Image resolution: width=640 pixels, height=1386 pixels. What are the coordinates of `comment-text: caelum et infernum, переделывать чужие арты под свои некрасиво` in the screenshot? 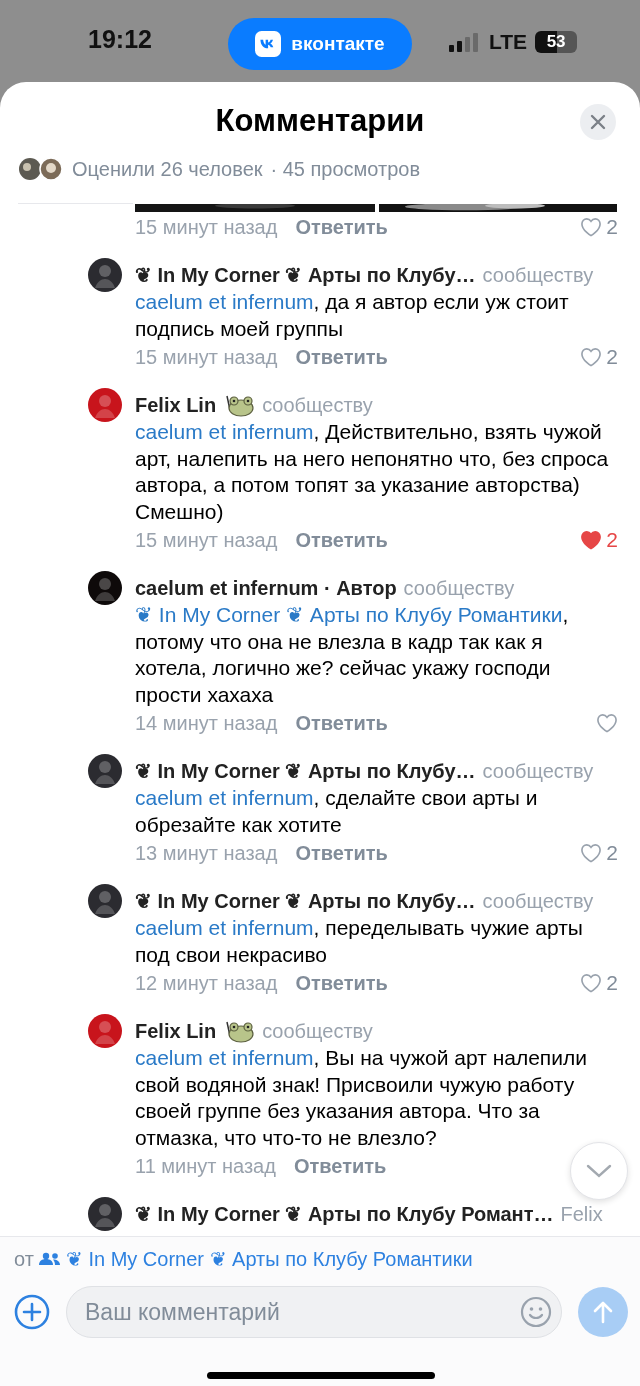 It's located at (359, 941).